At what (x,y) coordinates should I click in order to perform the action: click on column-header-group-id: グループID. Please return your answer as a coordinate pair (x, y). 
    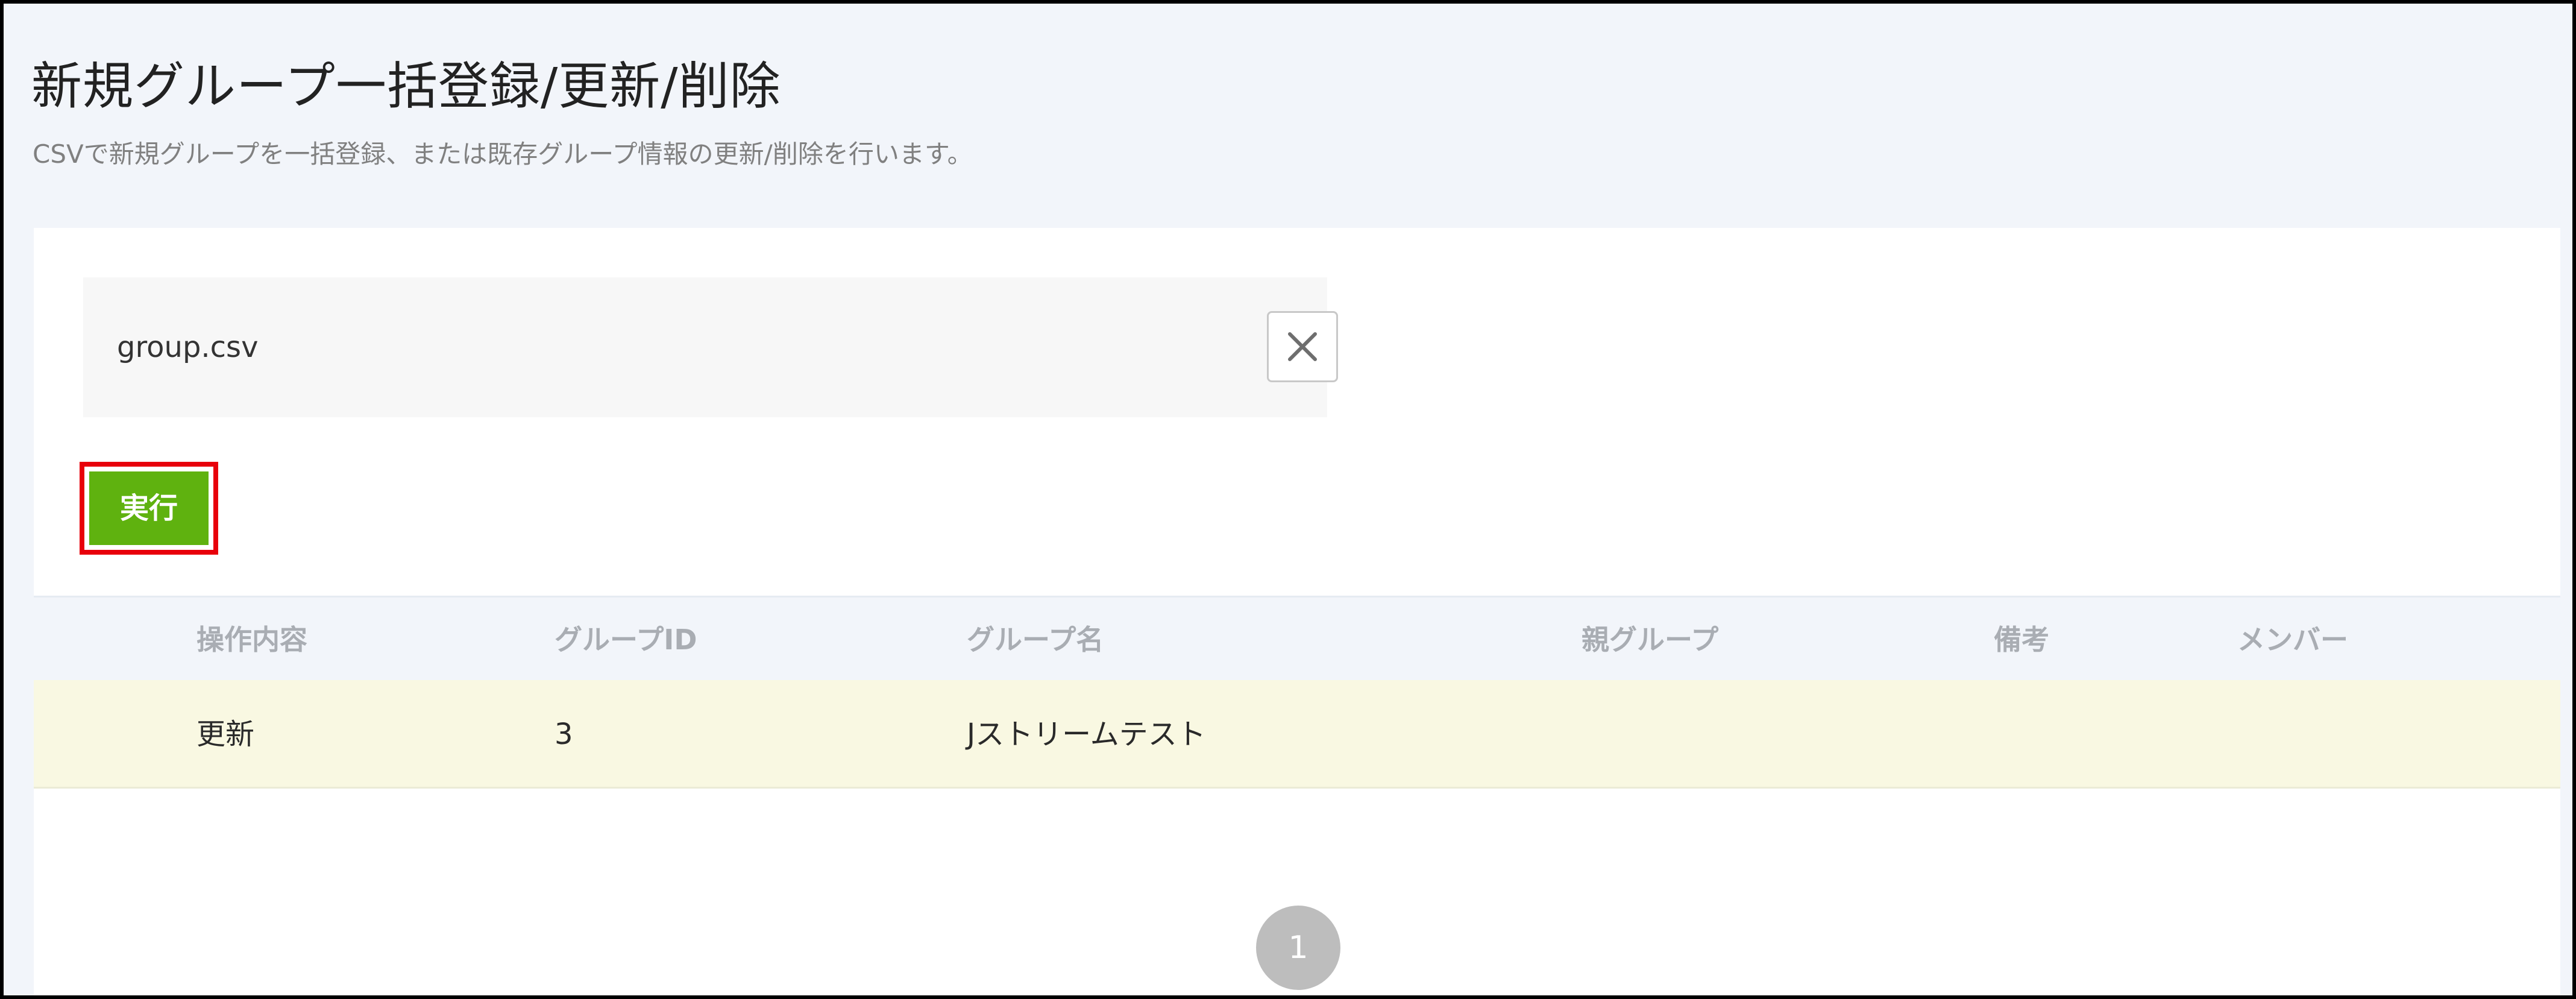
    Looking at the image, I should click on (625, 640).